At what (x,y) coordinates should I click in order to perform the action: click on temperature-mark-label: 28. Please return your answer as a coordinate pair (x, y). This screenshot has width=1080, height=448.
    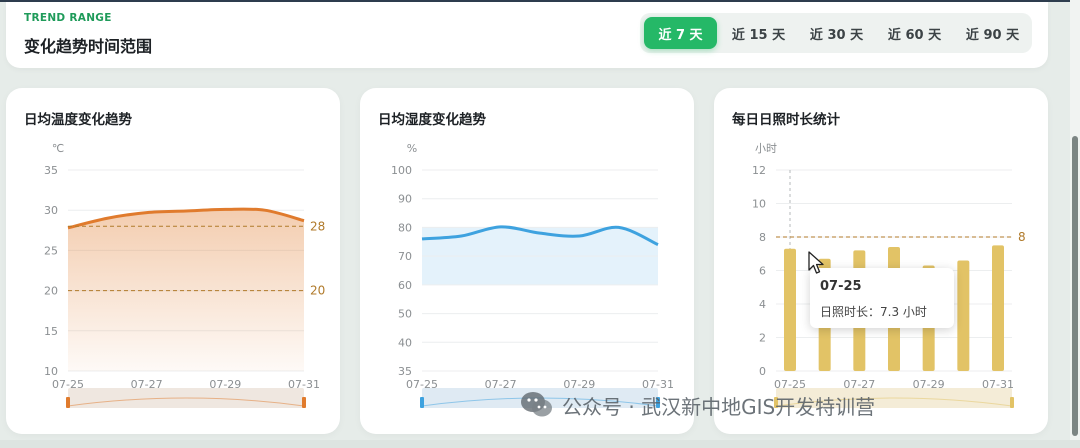
    Looking at the image, I should click on (317, 226).